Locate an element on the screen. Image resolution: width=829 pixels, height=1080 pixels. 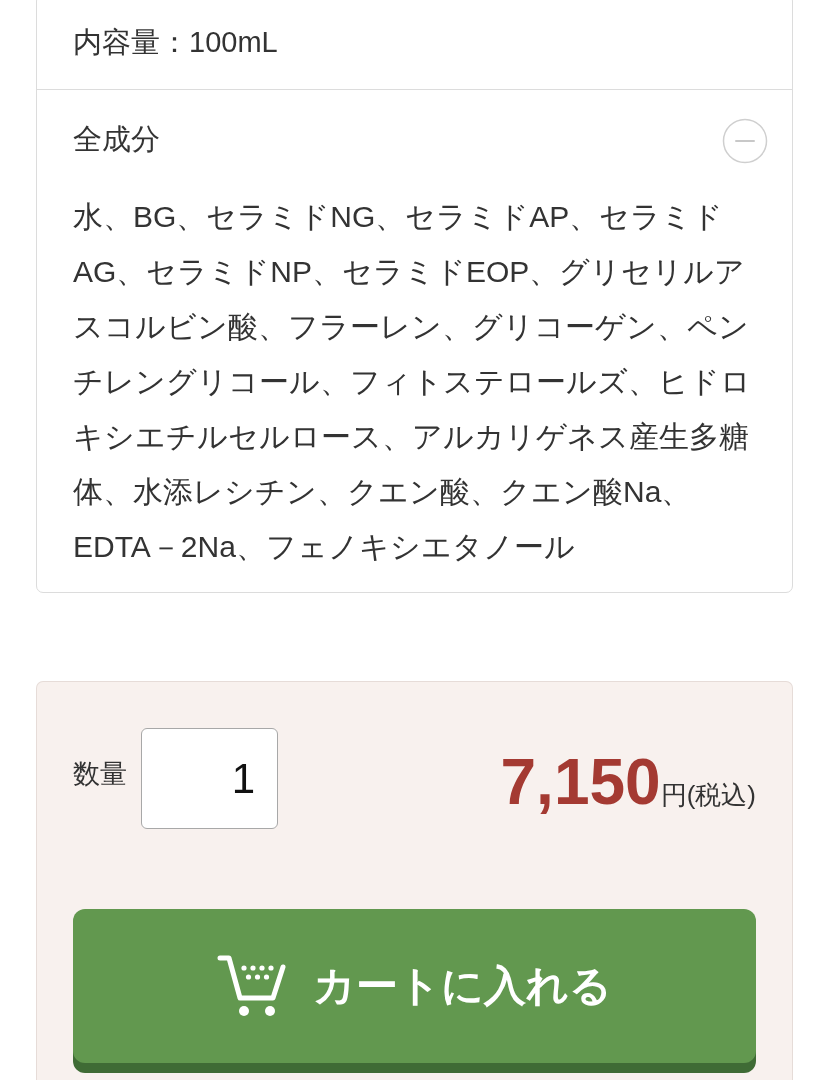
minus-circle-icon is located at coordinates (745, 141).